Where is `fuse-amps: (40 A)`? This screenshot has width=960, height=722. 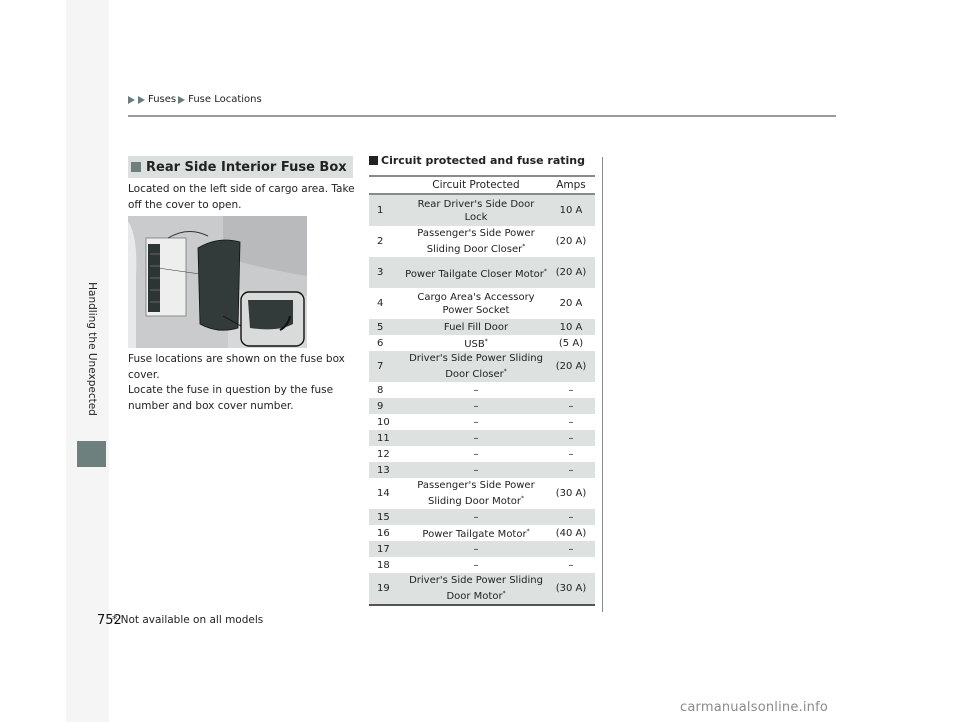
fuse-amps: (40 A) is located at coordinates (571, 533).